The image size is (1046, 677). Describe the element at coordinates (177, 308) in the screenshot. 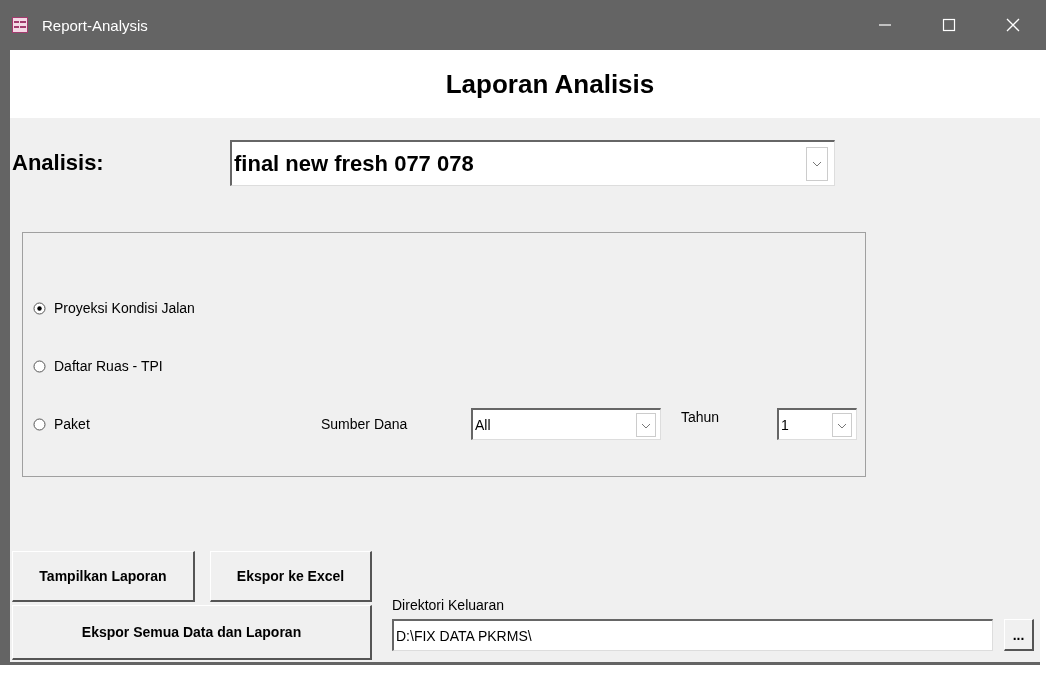

I see `radio-option: Proyeksi Kondisi Jalan` at that location.